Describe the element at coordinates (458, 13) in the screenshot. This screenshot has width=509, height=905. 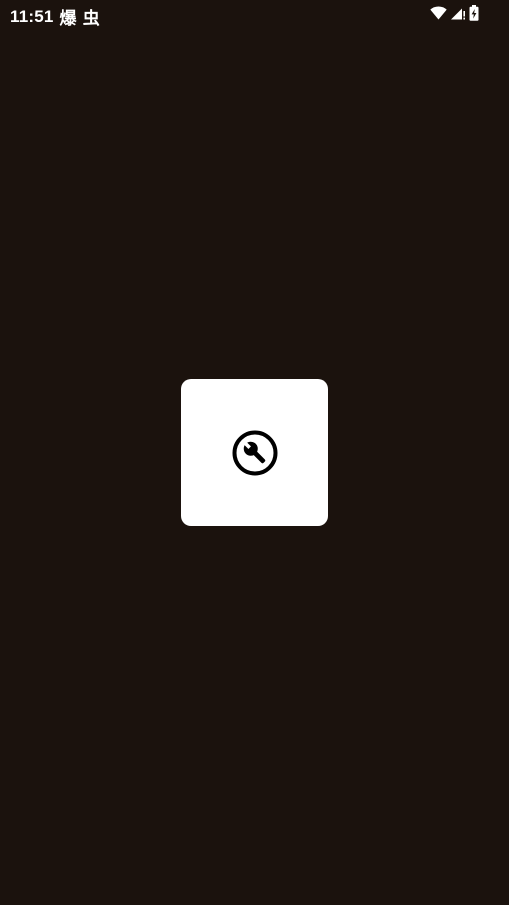
I see `cell-signal-icon` at that location.